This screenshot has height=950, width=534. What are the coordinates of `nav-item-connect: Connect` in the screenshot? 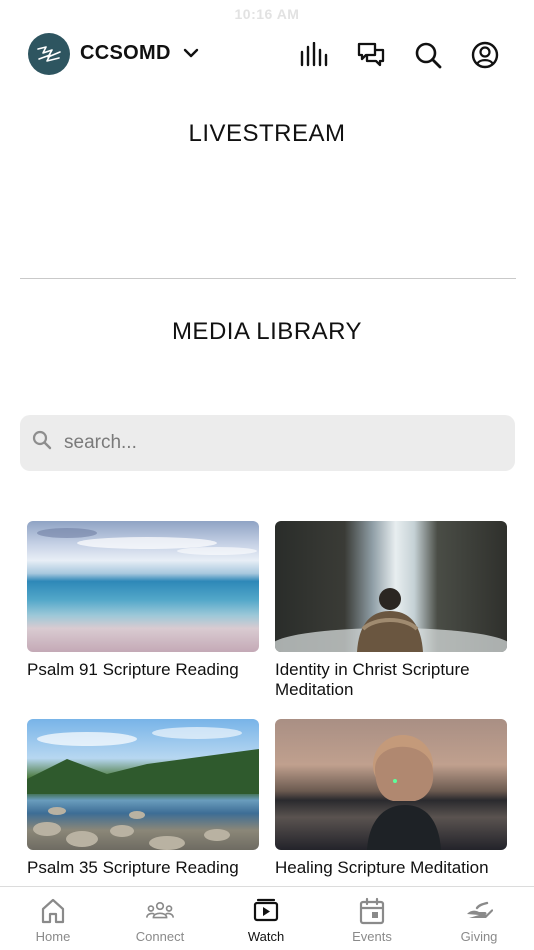 It's located at (160, 920).